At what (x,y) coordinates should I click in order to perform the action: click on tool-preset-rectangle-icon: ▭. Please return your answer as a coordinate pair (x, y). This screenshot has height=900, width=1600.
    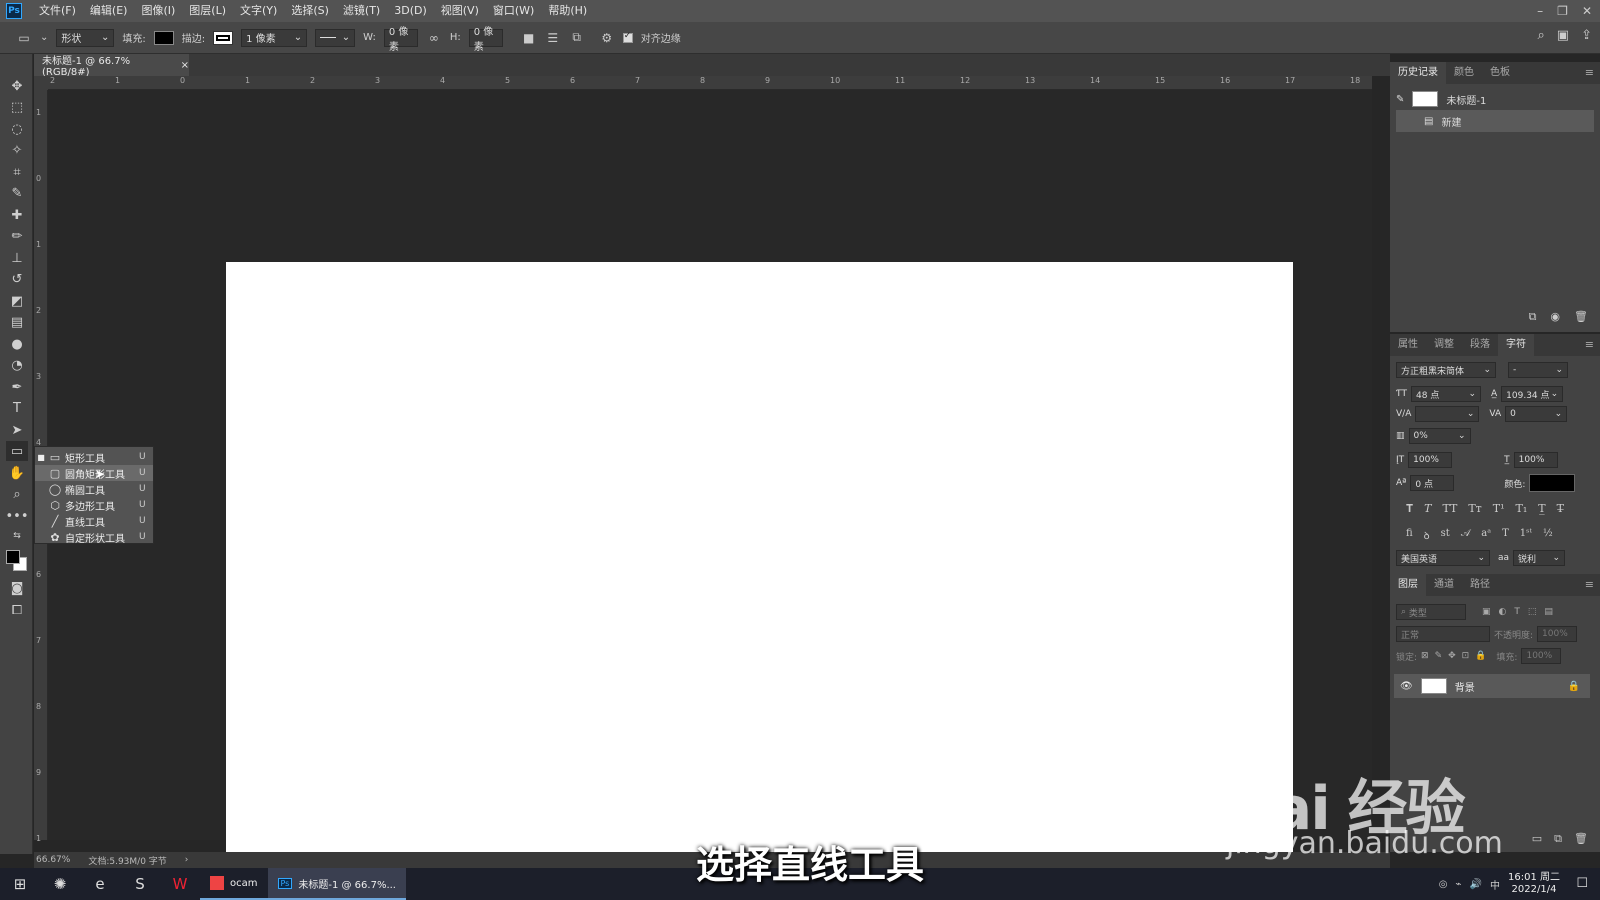
    Looking at the image, I should click on (24, 38).